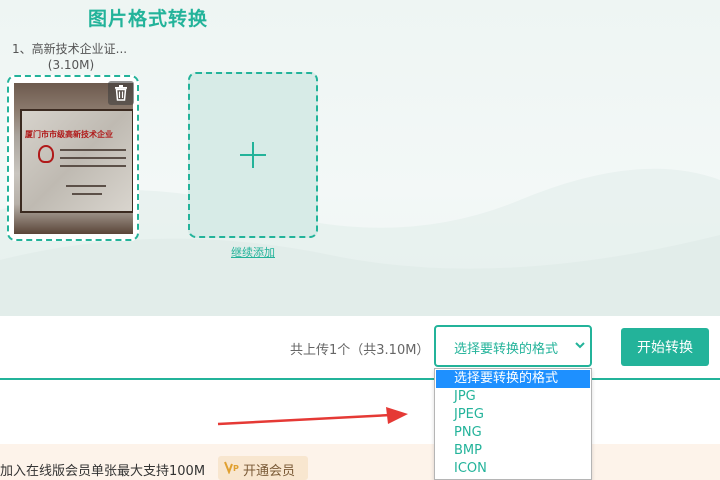 Image resolution: width=720 pixels, height=480 pixels. I want to click on plaque-title: 厦门市市级高新技术企业, so click(69, 134).